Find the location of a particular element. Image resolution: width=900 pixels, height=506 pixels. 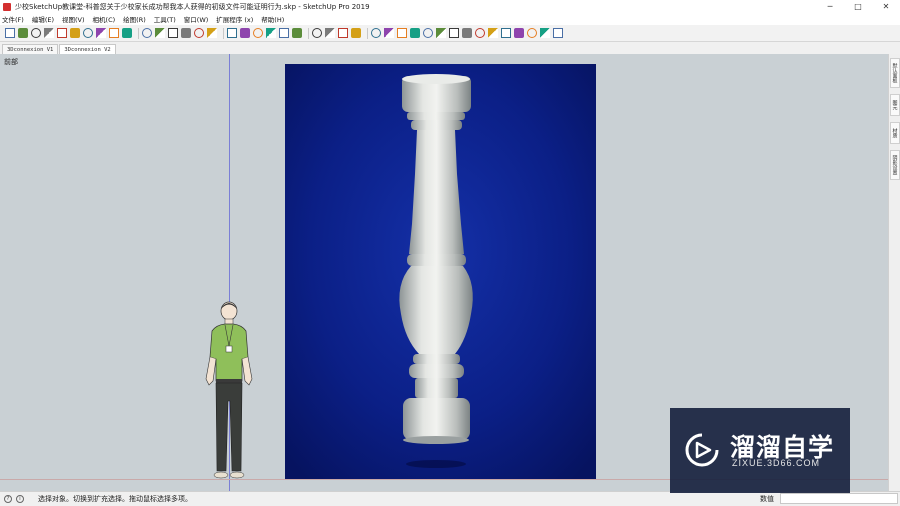

window-controls: ─ □ ✕ is located at coordinates (858, 6).